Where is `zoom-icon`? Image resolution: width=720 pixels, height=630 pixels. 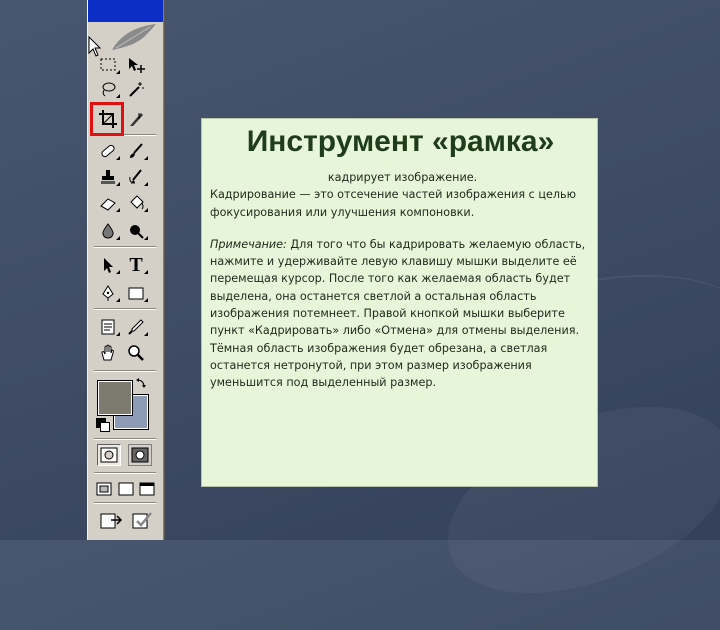 zoom-icon is located at coordinates (136, 353).